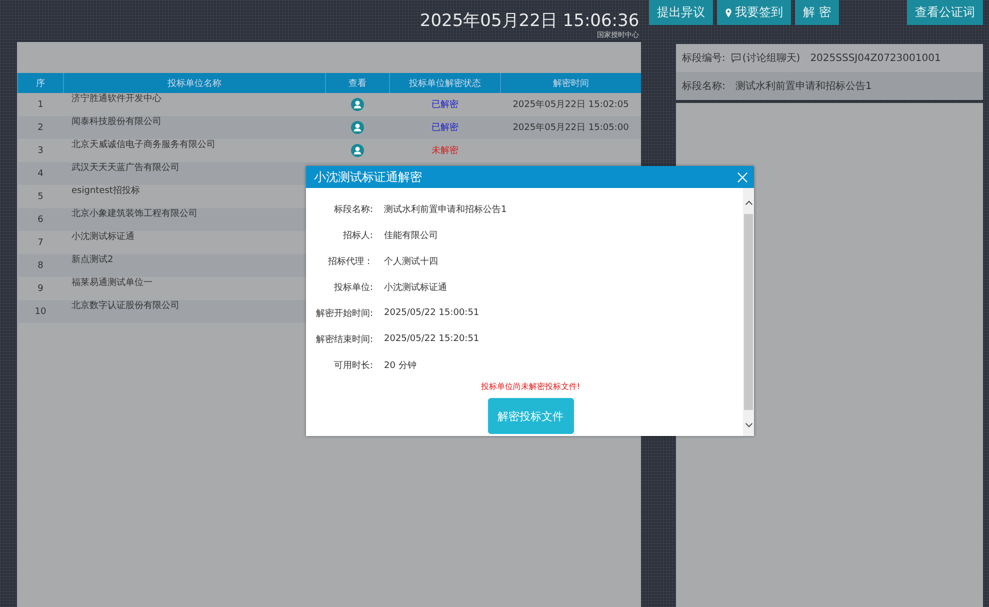 The width and height of the screenshot is (989, 607). Describe the element at coordinates (400, 366) in the screenshot. I see `field-value: 20 分钟` at that location.